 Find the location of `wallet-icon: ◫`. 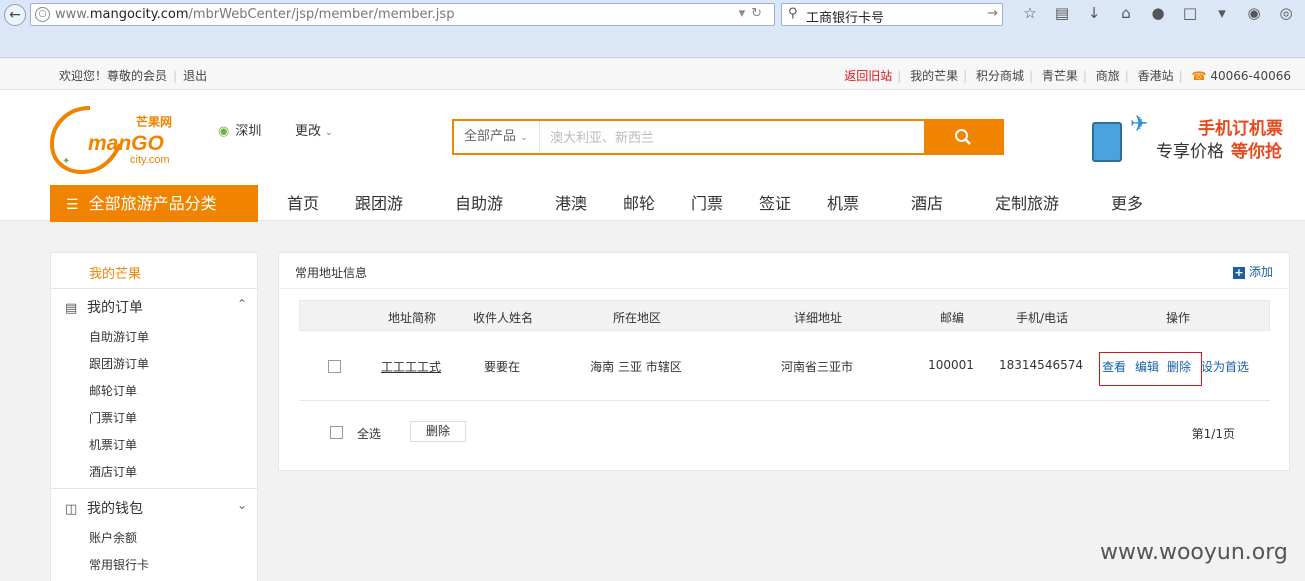

wallet-icon: ◫ is located at coordinates (71, 509).